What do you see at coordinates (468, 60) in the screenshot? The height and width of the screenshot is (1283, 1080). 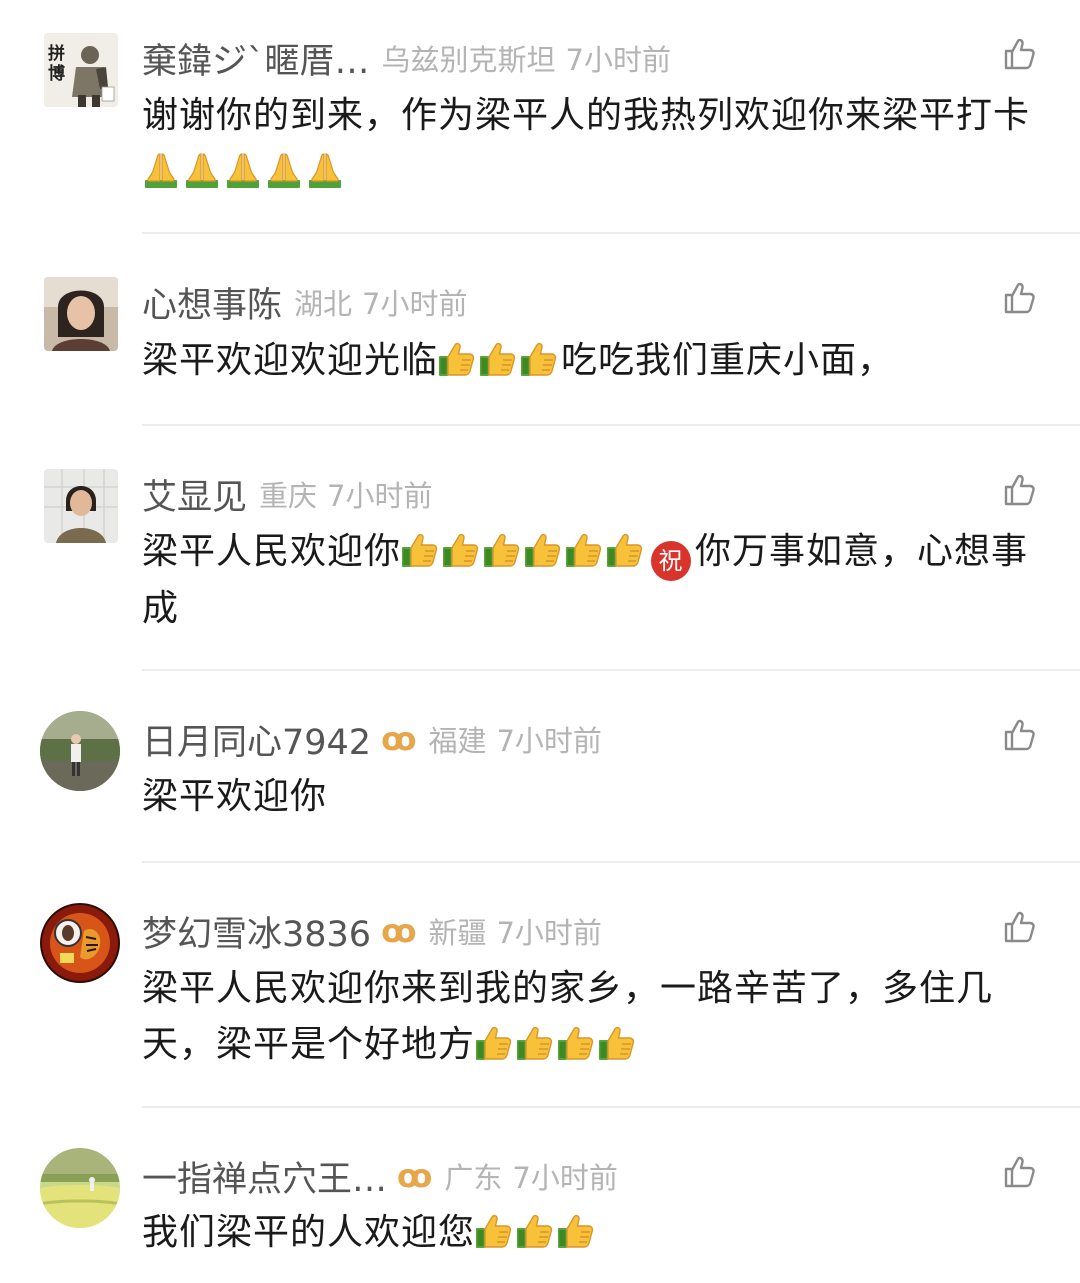 I see `location: 乌兹别克斯坦` at bounding box center [468, 60].